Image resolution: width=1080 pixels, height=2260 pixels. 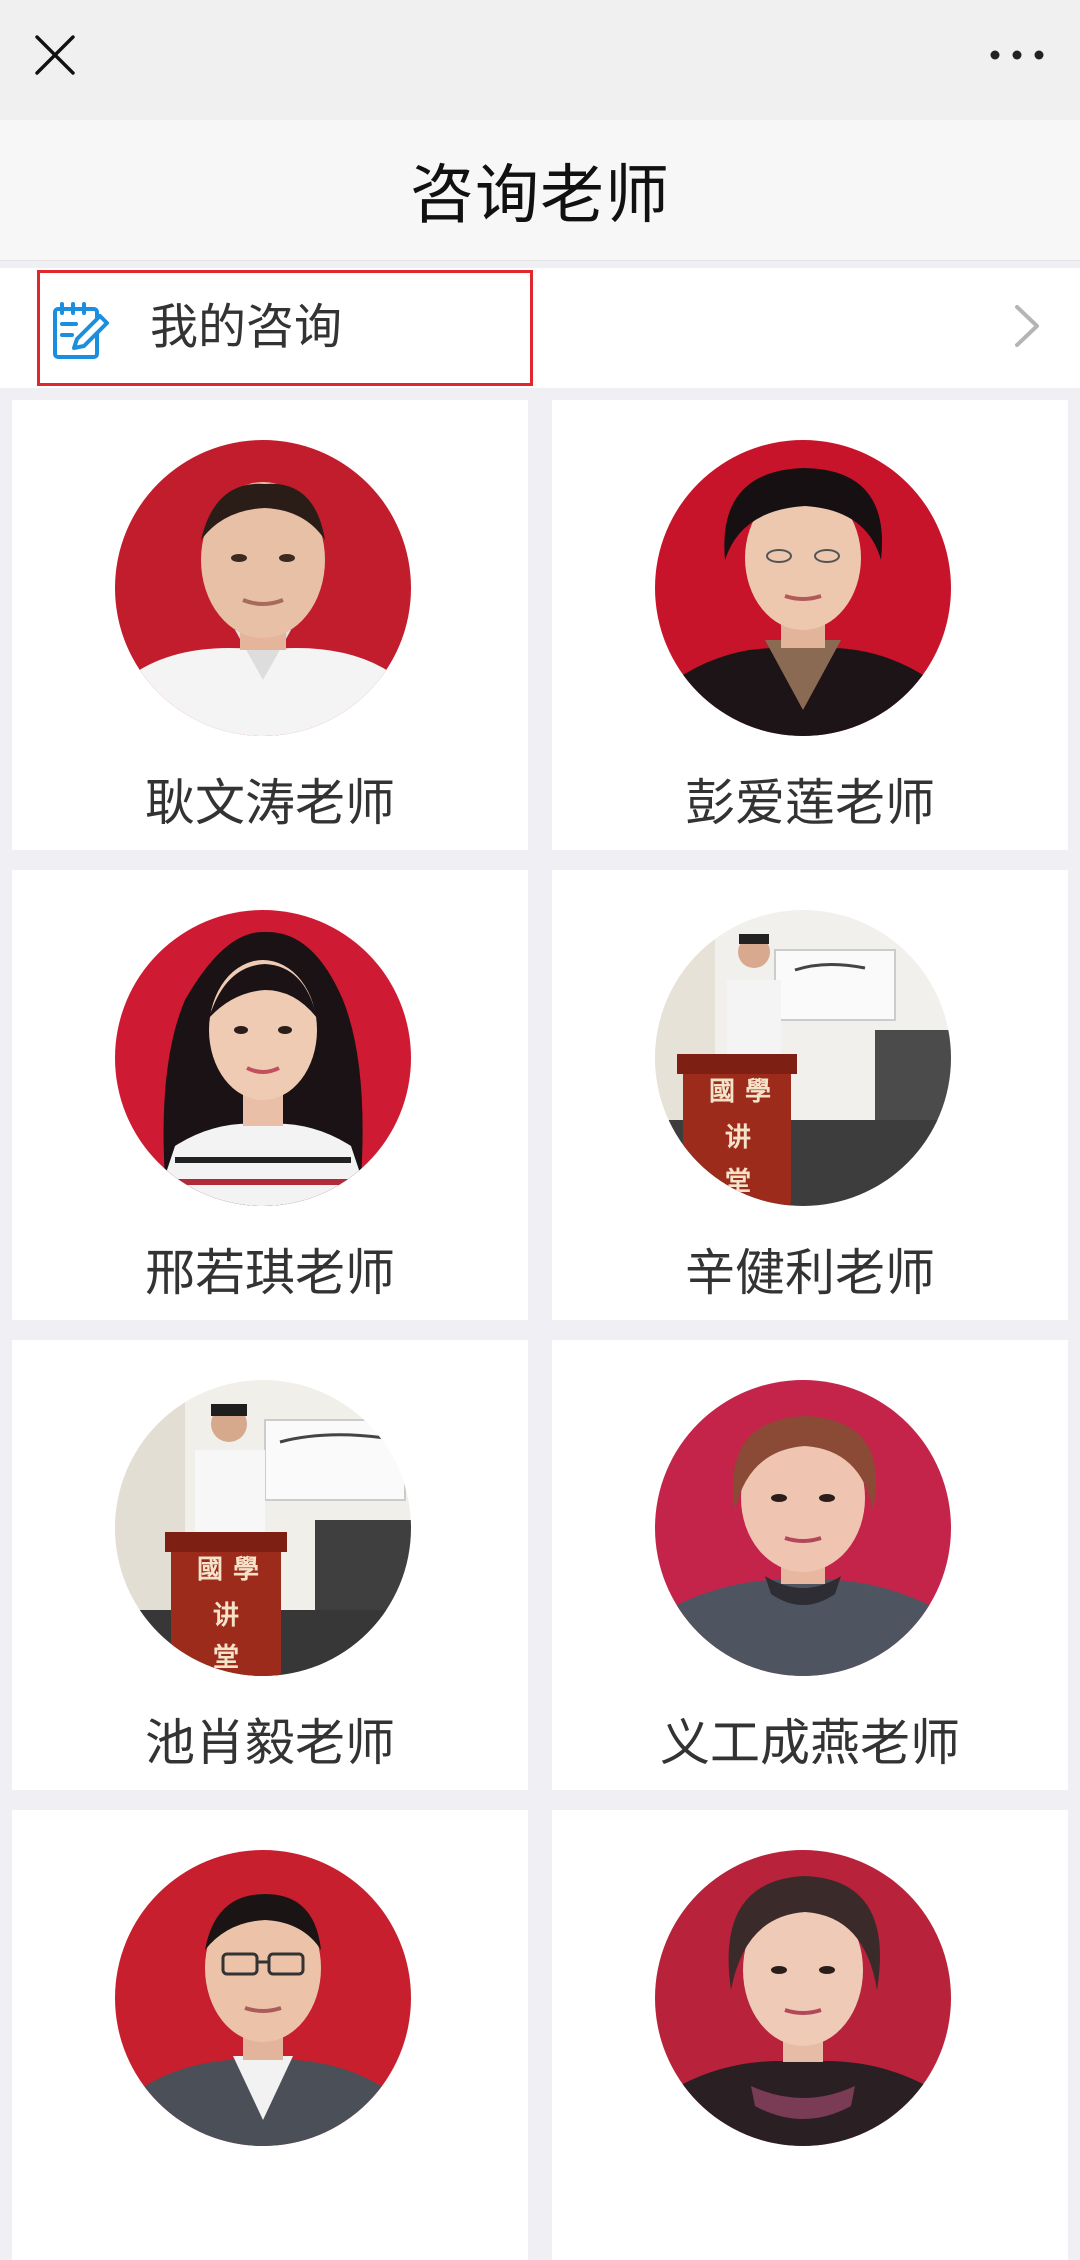 What do you see at coordinates (270, 1743) in the screenshot?
I see `teacher-name: 池肖毅老师` at bounding box center [270, 1743].